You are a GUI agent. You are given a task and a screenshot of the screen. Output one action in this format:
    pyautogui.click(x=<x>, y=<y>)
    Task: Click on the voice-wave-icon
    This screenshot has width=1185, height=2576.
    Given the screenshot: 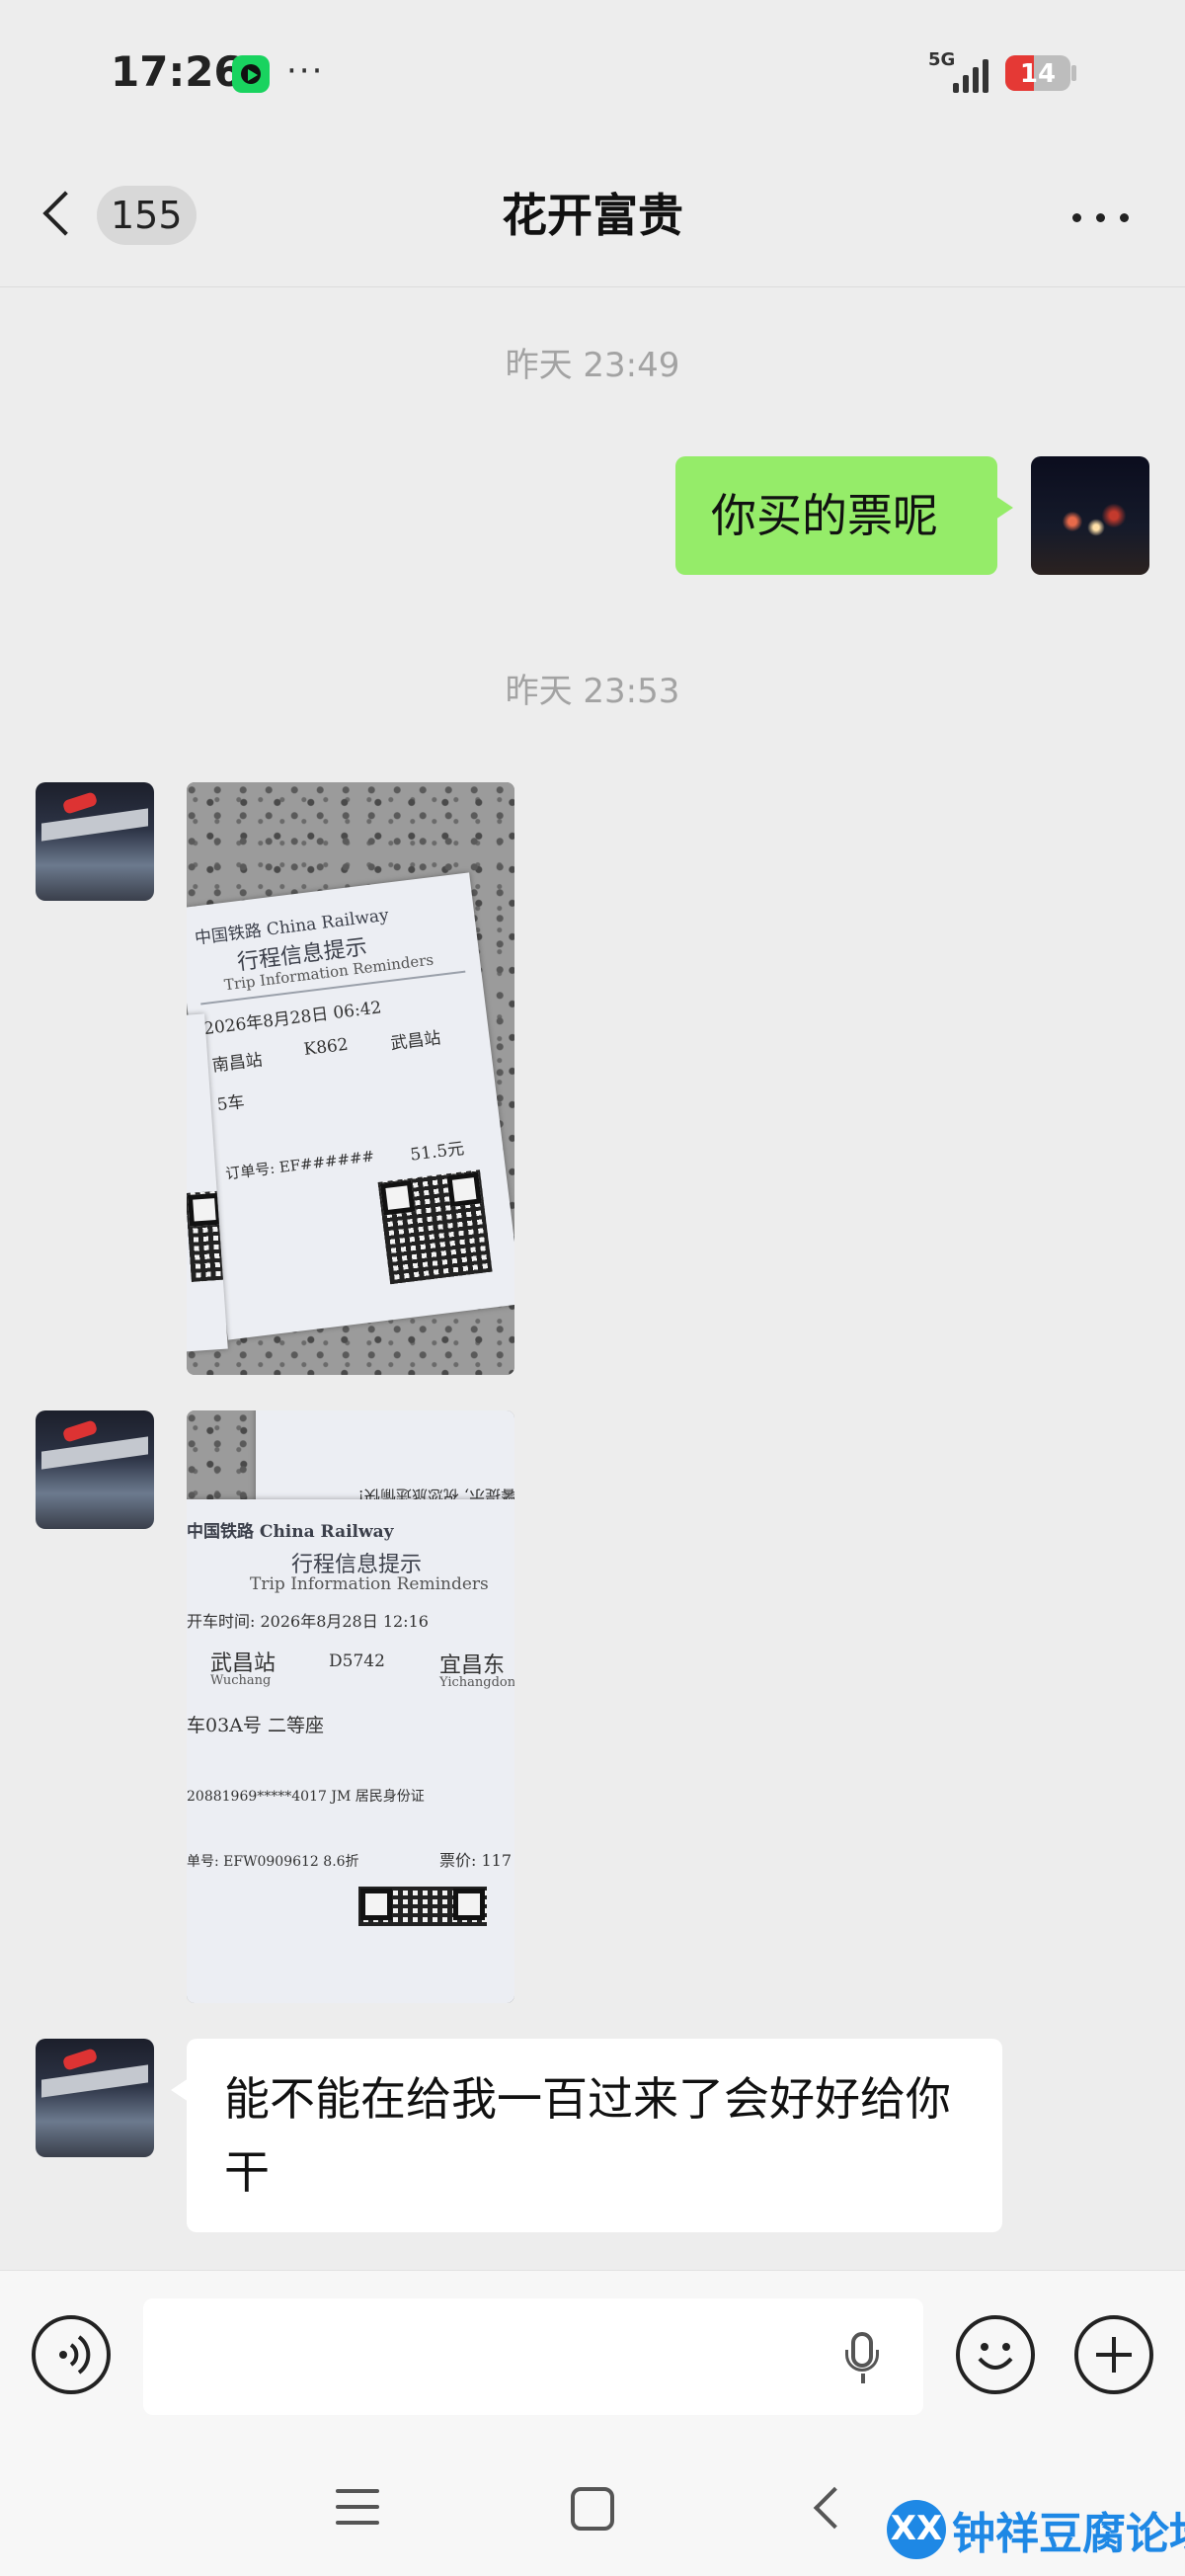 What is the action you would take?
    pyautogui.click(x=75, y=2355)
    